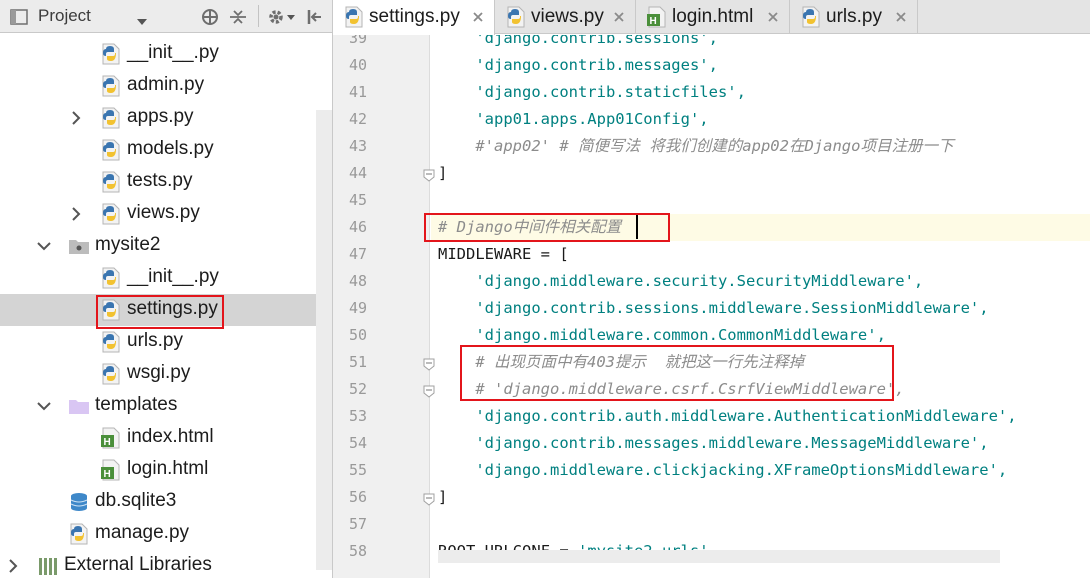 The width and height of the screenshot is (1090, 578). I want to click on tree-item: apps.py, so click(166, 118).